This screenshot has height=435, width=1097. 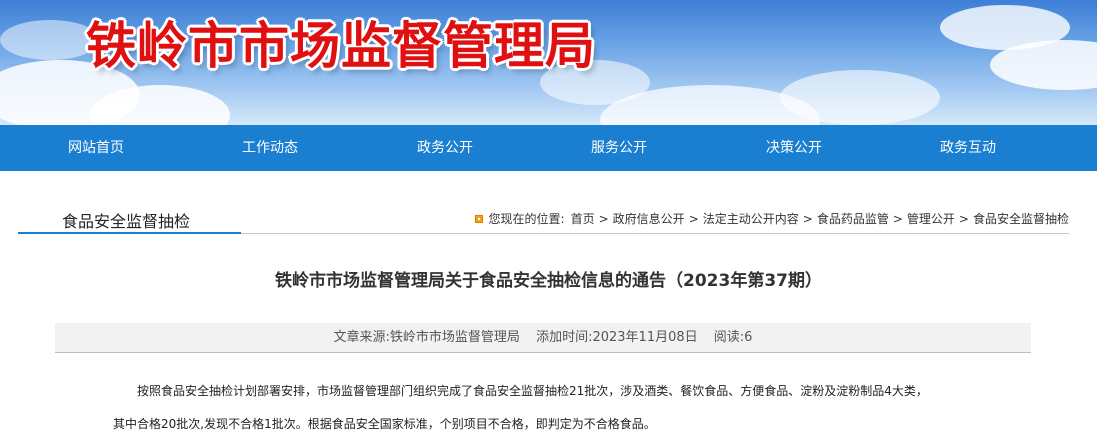 What do you see at coordinates (96, 148) in the screenshot?
I see `nav-item-home: 网站首页` at bounding box center [96, 148].